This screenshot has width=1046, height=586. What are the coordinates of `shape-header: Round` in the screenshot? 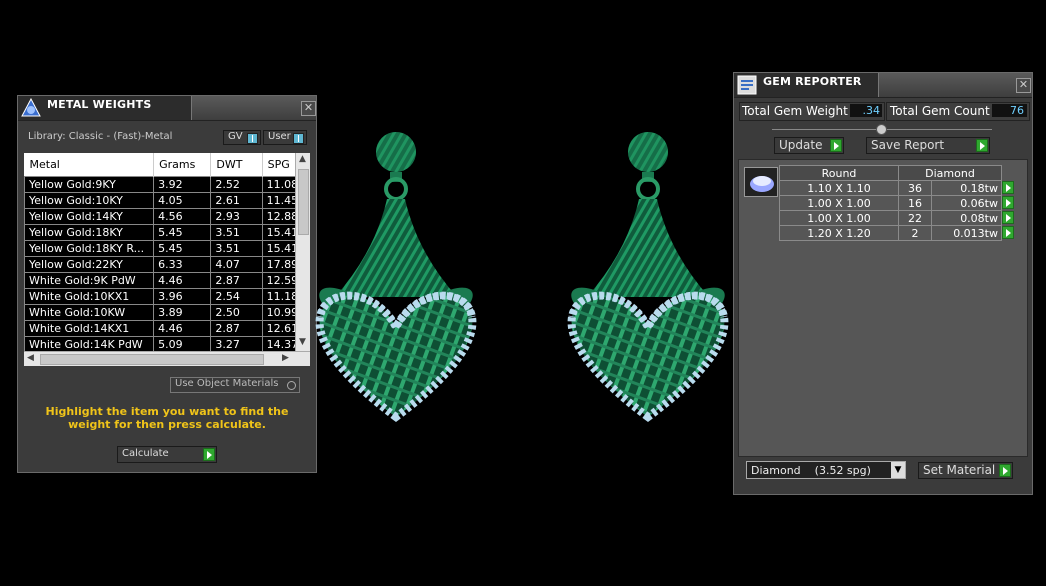 It's located at (839, 173).